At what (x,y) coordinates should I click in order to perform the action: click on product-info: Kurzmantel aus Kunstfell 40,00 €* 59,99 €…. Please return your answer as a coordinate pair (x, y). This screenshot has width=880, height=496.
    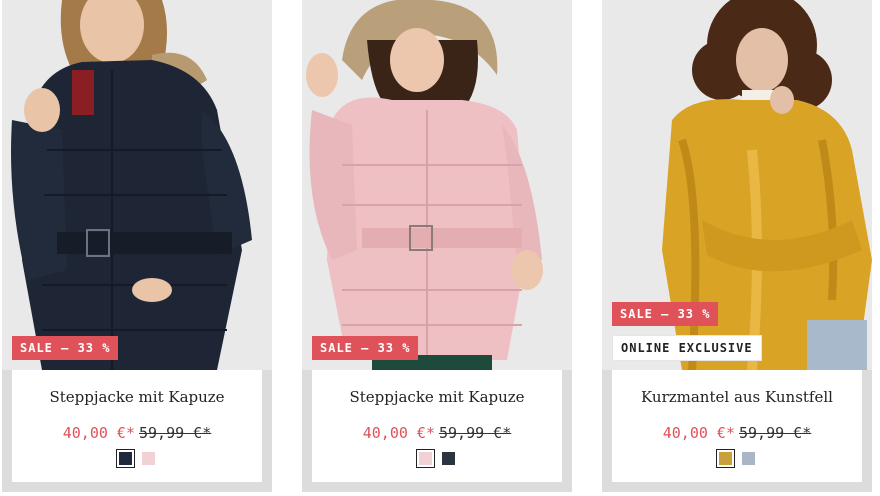
    Looking at the image, I should click on (737, 426).